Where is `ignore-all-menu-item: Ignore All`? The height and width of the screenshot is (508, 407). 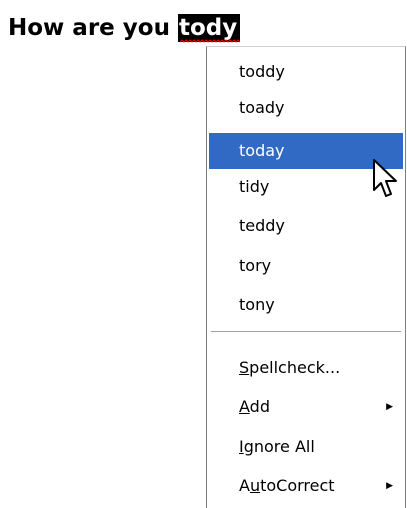 ignore-all-menu-item: Ignore All is located at coordinates (306, 447).